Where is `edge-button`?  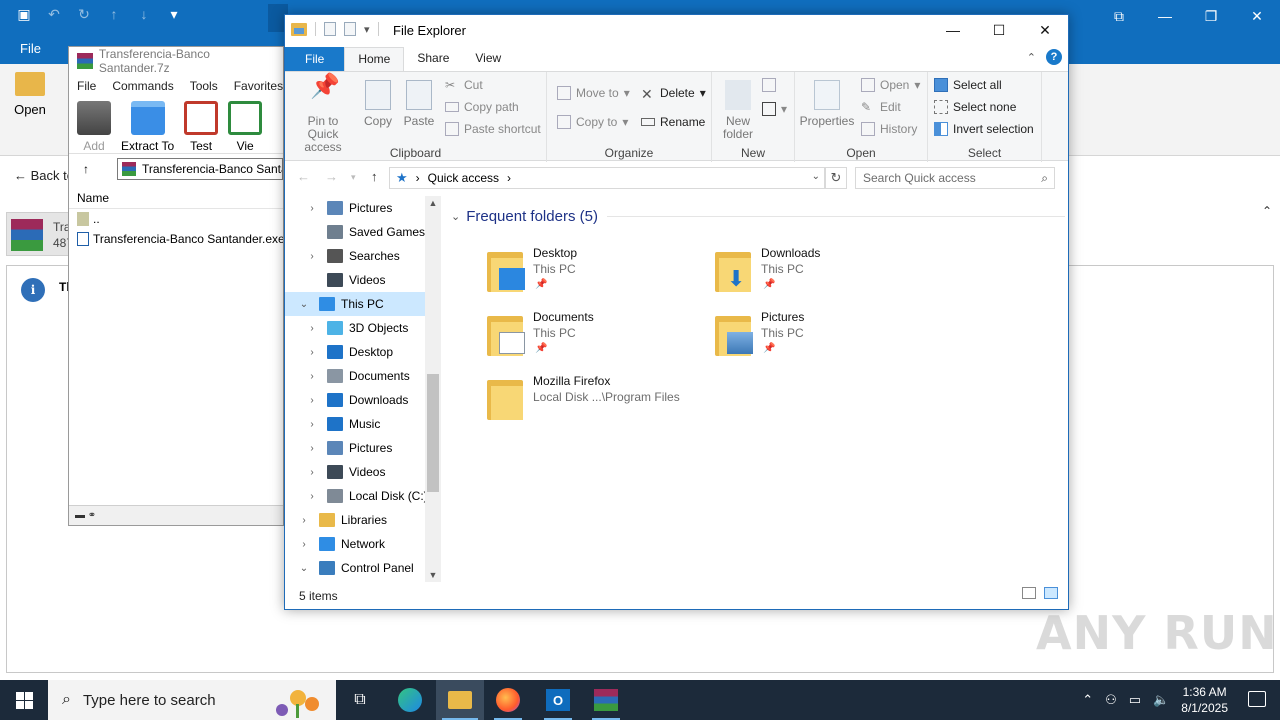 edge-button is located at coordinates (410, 700).